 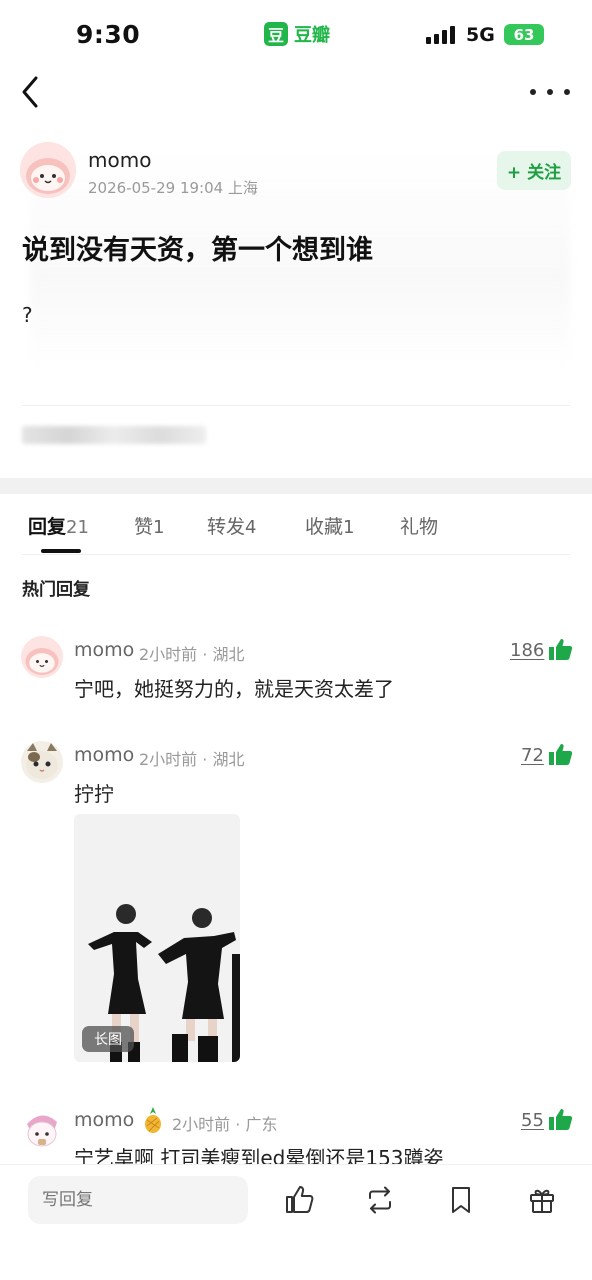 I want to click on follow-button: + 关注, so click(x=534, y=170).